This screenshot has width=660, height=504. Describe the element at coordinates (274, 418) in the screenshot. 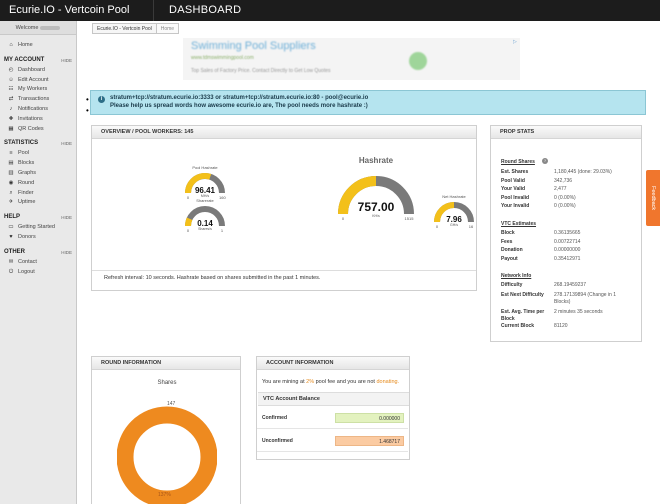

I see `confirmed-label: Confirmed` at that location.